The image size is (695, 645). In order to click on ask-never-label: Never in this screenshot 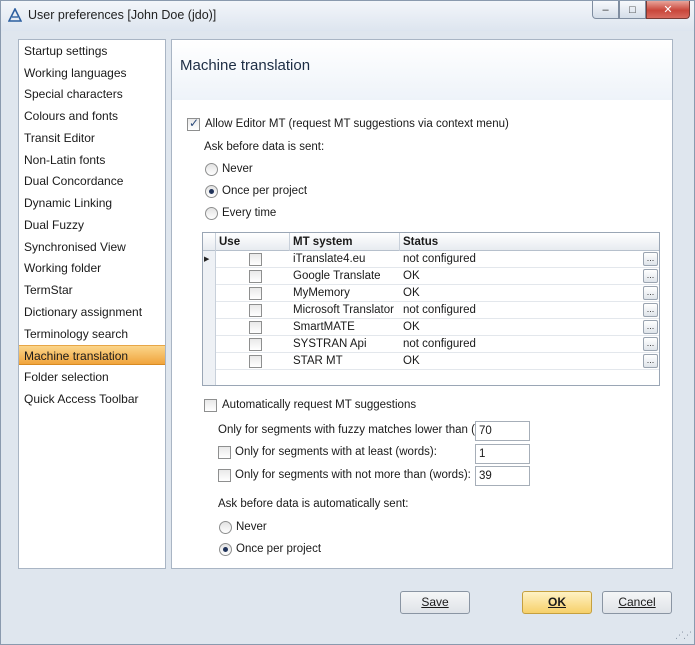, I will do `click(237, 169)`.